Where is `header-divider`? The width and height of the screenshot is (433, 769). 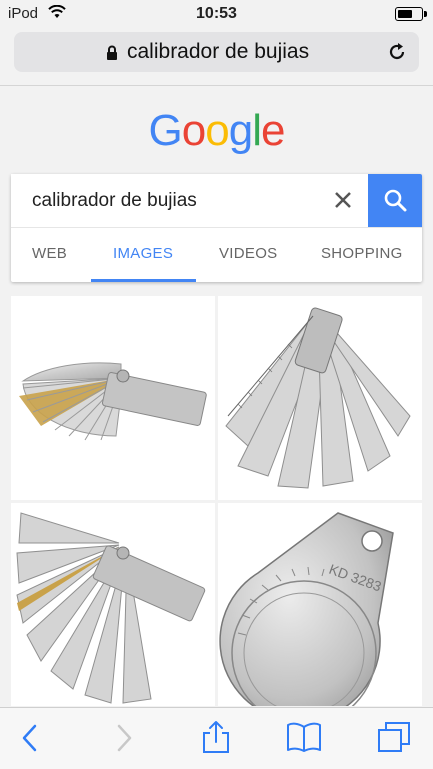 header-divider is located at coordinates (216, 85).